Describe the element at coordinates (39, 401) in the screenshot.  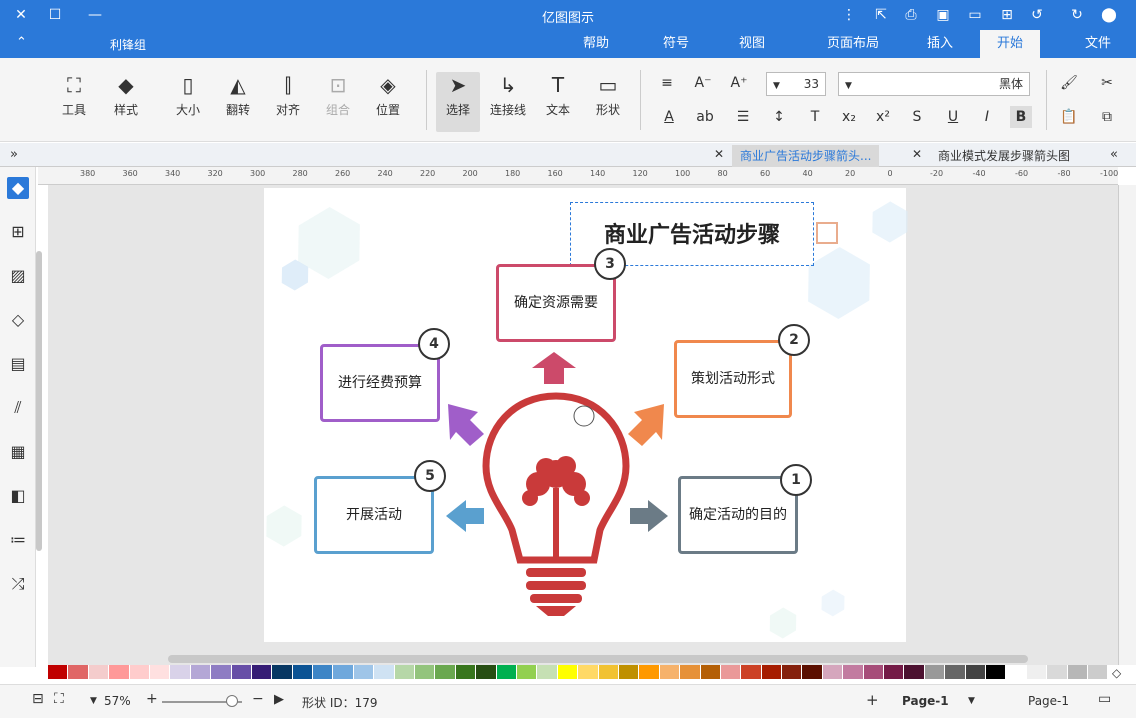
I see `sidebar-scrollbar` at that location.